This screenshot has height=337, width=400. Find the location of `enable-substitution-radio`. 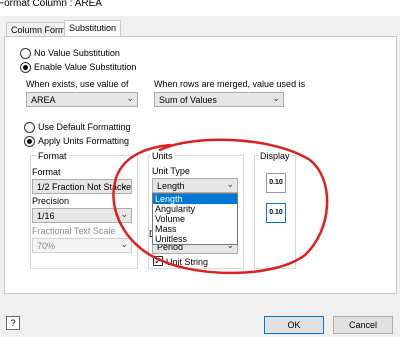

enable-substitution-radio is located at coordinates (25, 67).